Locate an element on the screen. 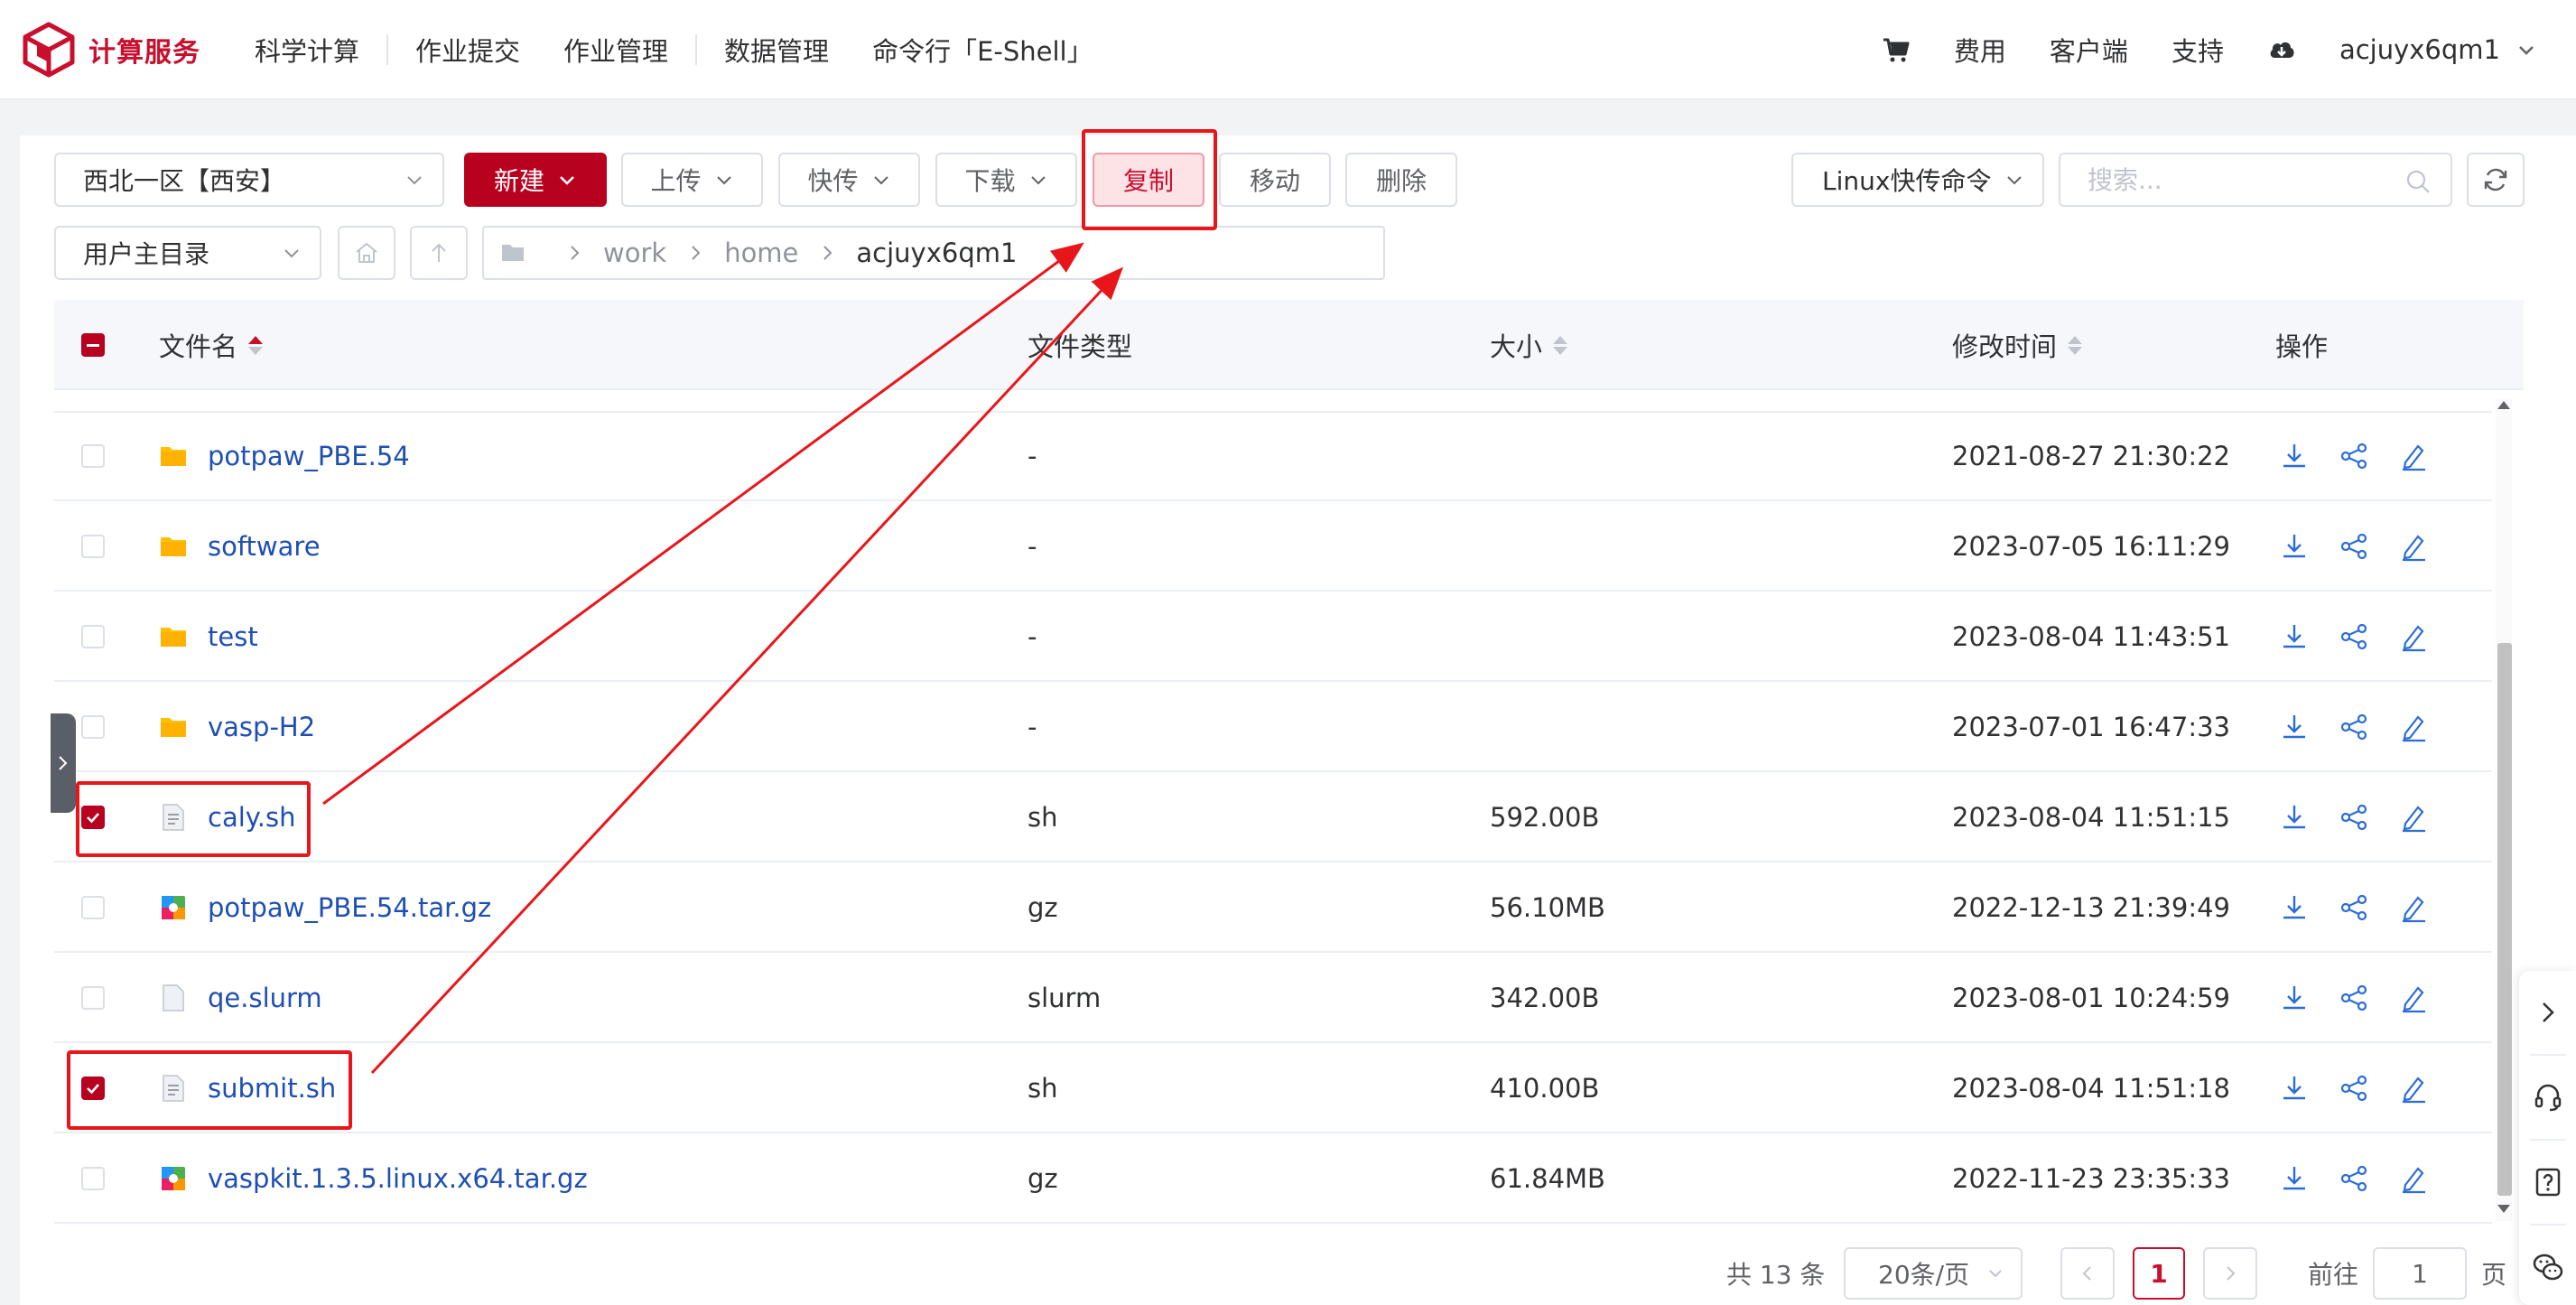 The width and height of the screenshot is (2576, 1305). home-dir-select: 用户主目录 is located at coordinates (187, 253).